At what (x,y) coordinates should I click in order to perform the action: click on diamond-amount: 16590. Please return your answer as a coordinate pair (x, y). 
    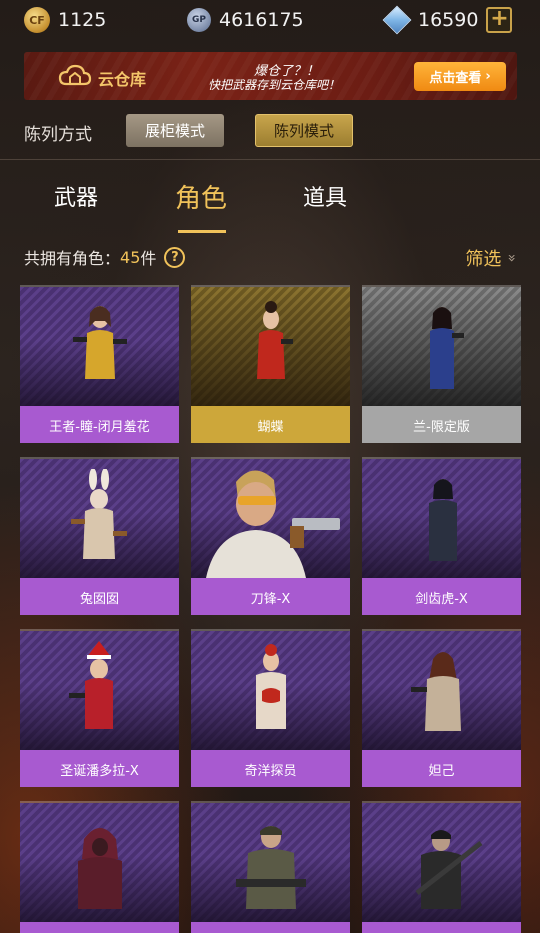
    Looking at the image, I should click on (448, 20).